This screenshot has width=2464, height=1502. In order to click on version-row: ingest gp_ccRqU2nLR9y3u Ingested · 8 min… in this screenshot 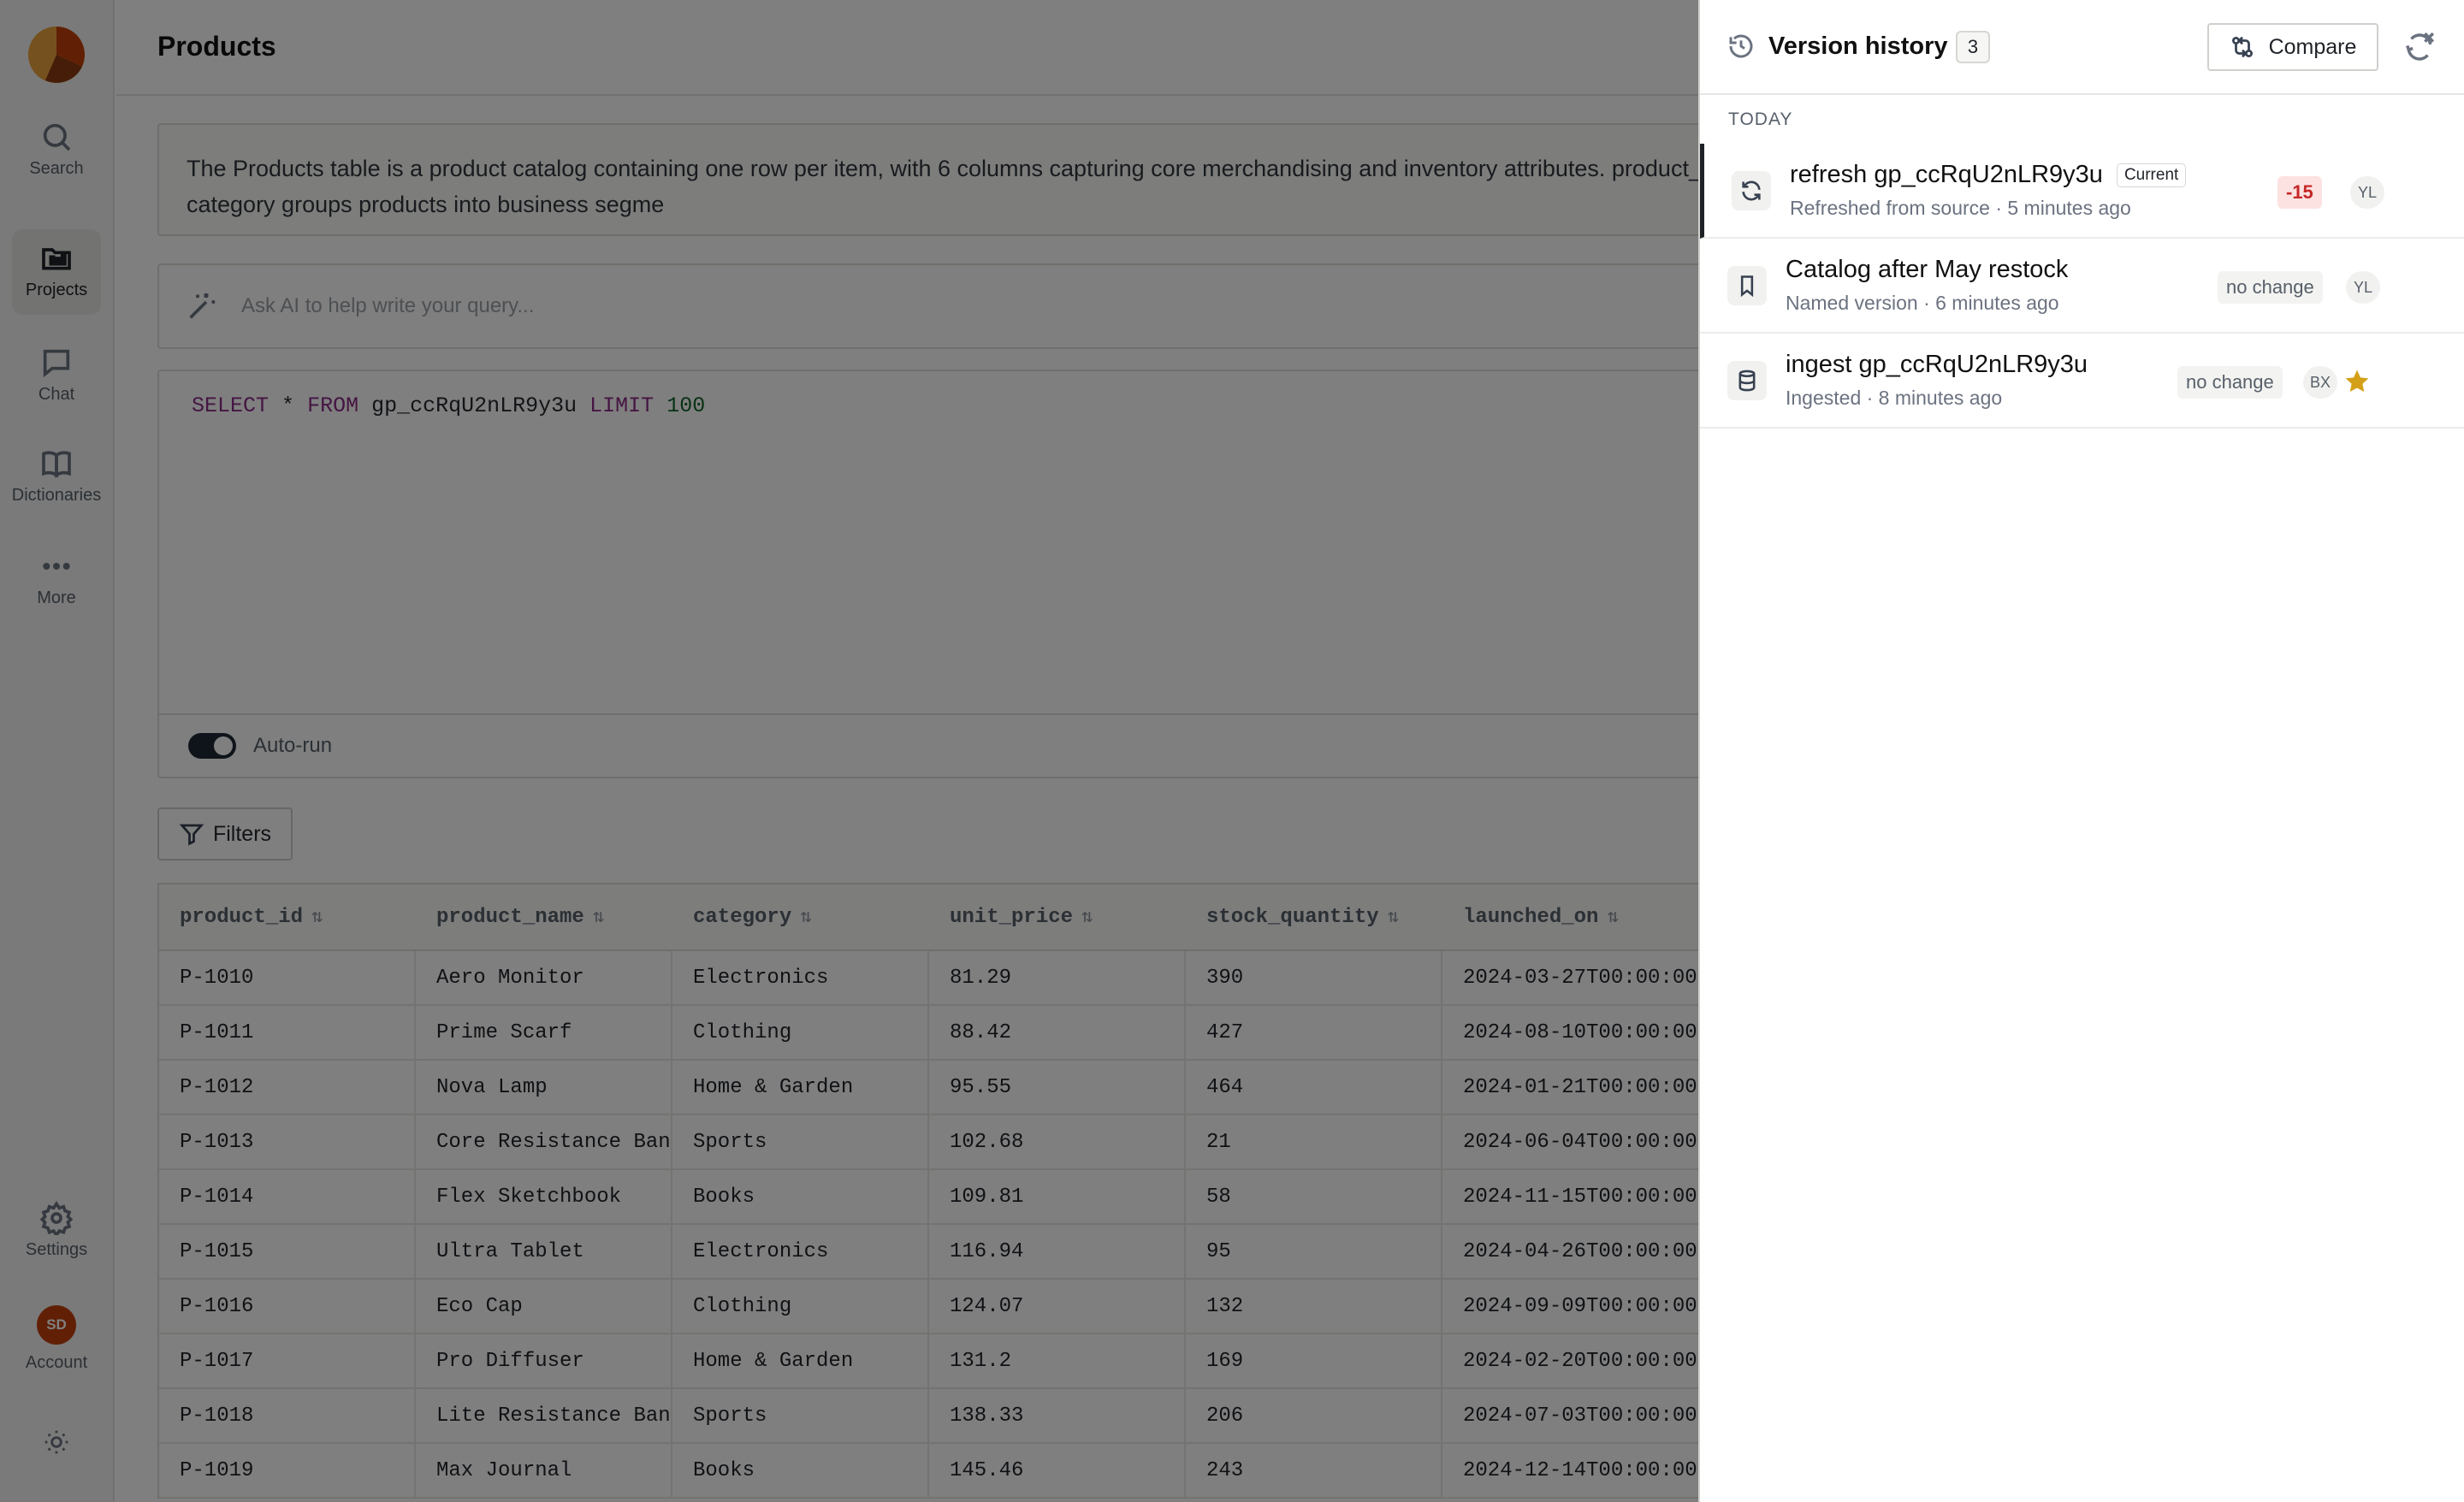, I will do `click(2082, 381)`.